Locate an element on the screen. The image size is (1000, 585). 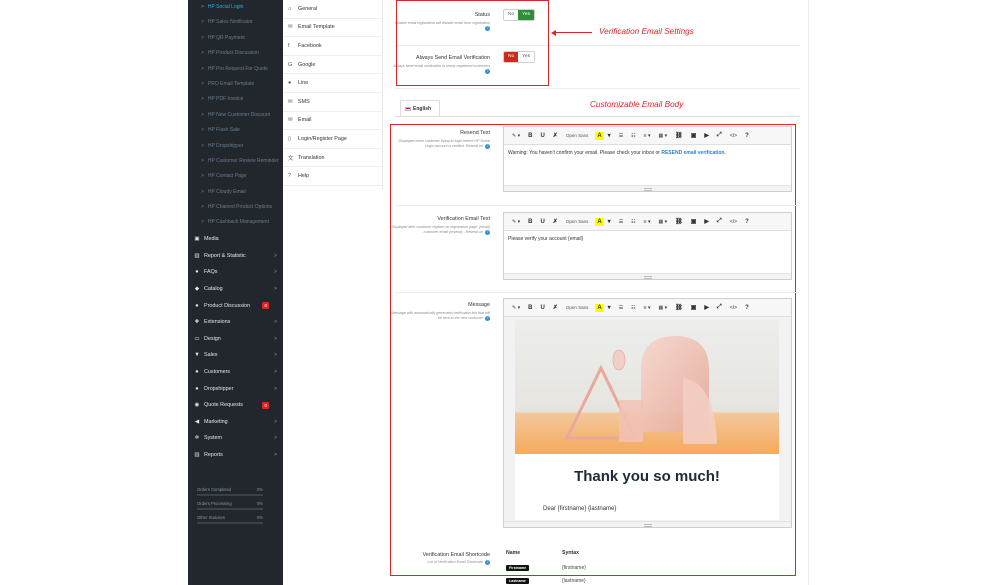
submenu-item: > HP Sales Notificator is located at coordinates (235, 22).